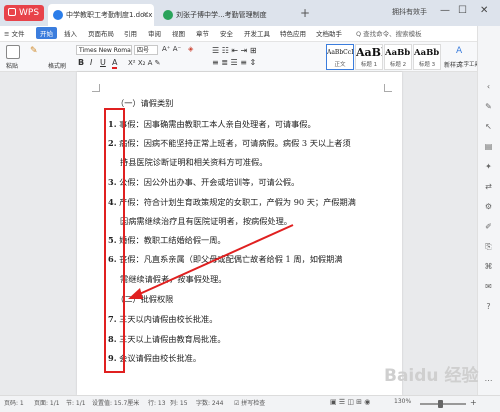 The image size is (500, 412). What do you see at coordinates (488, 206) in the screenshot?
I see `settings-icon: ⚙` at bounding box center [488, 206].